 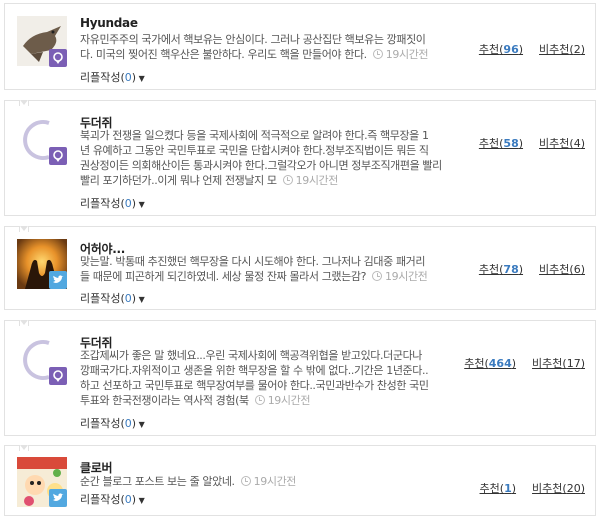 I want to click on vote-controls: 추천(58) 비추천(4), so click(x=532, y=143).